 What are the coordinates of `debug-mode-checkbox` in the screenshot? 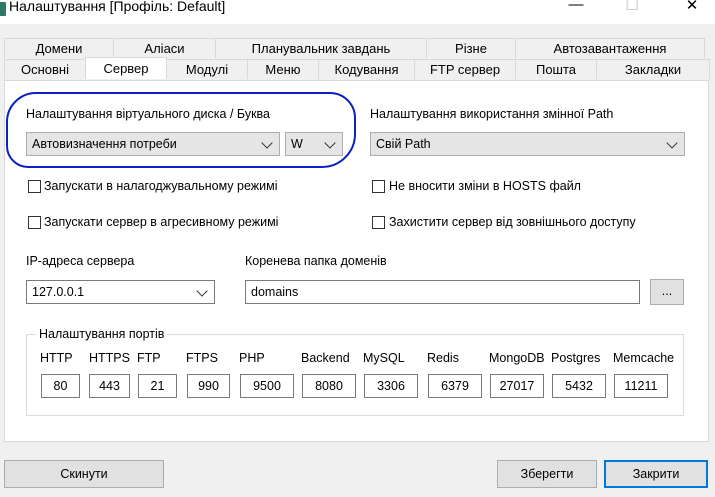 It's located at (34, 186).